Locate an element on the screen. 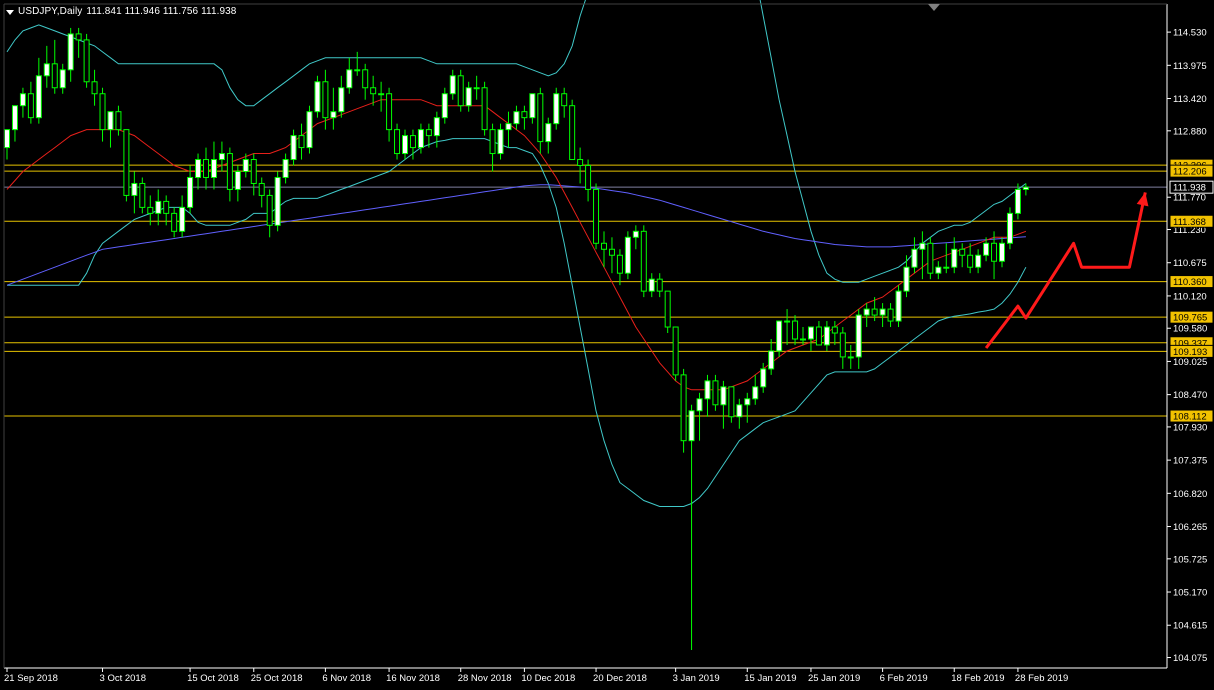 This screenshot has width=1214, height=690. dropdown-arrow-icon is located at coordinates (10, 12).